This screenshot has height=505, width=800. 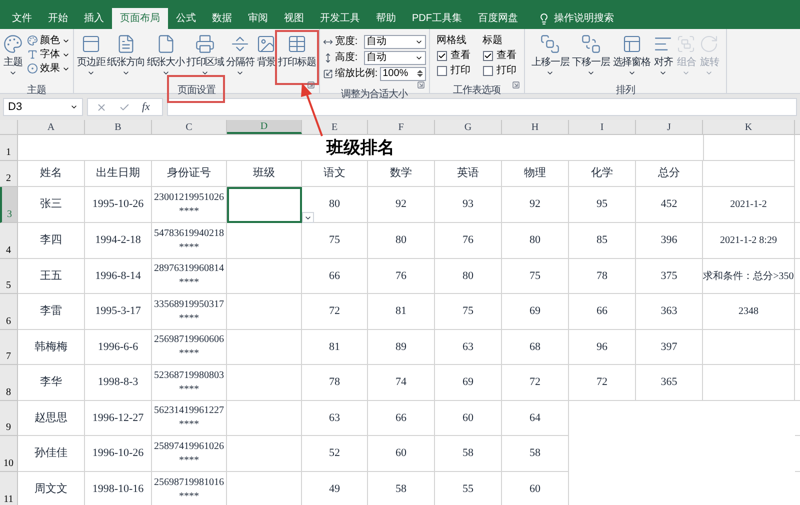 What do you see at coordinates (22, 18) in the screenshot?
I see `ribbon-tab: 文件` at bounding box center [22, 18].